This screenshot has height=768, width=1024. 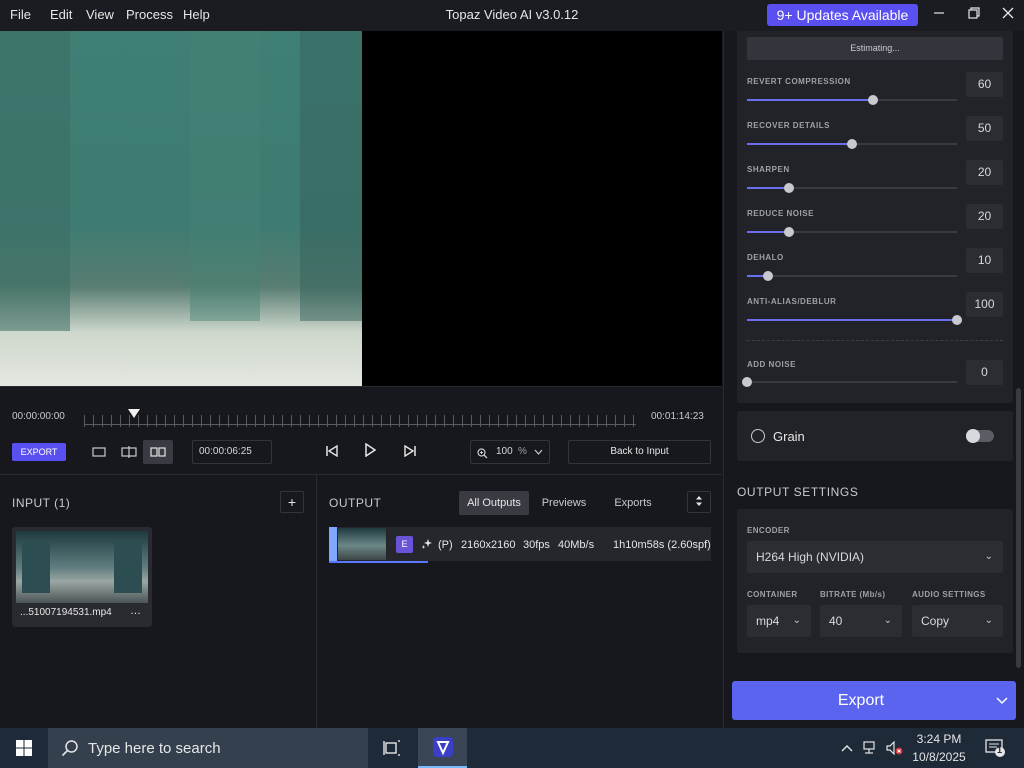 I want to click on zoom-control: 100 %, so click(x=510, y=452).